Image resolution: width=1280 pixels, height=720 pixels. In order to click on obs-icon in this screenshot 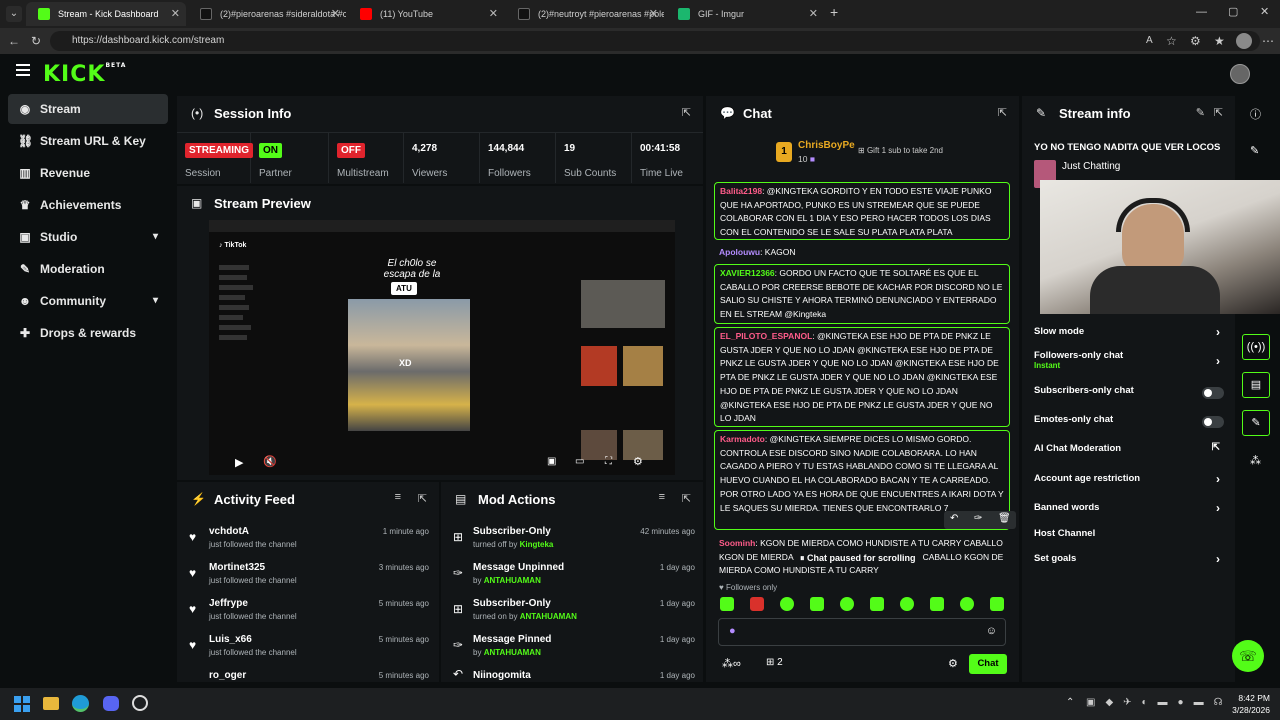, I will do `click(140, 703)`.